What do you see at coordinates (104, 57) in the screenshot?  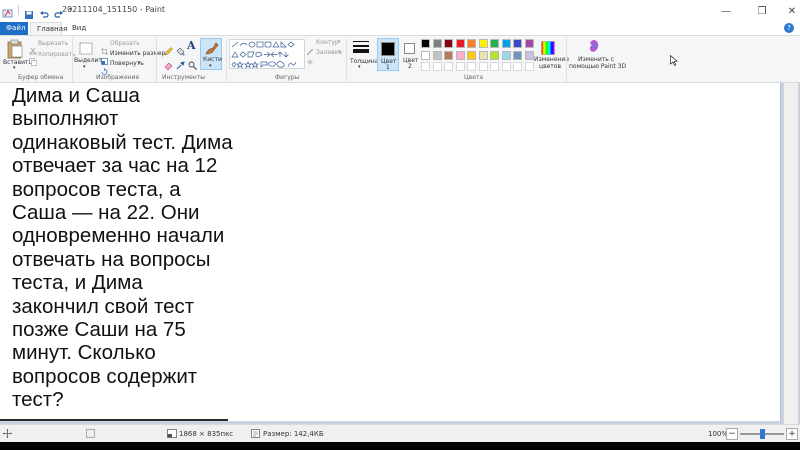 I see `resize-icon` at bounding box center [104, 57].